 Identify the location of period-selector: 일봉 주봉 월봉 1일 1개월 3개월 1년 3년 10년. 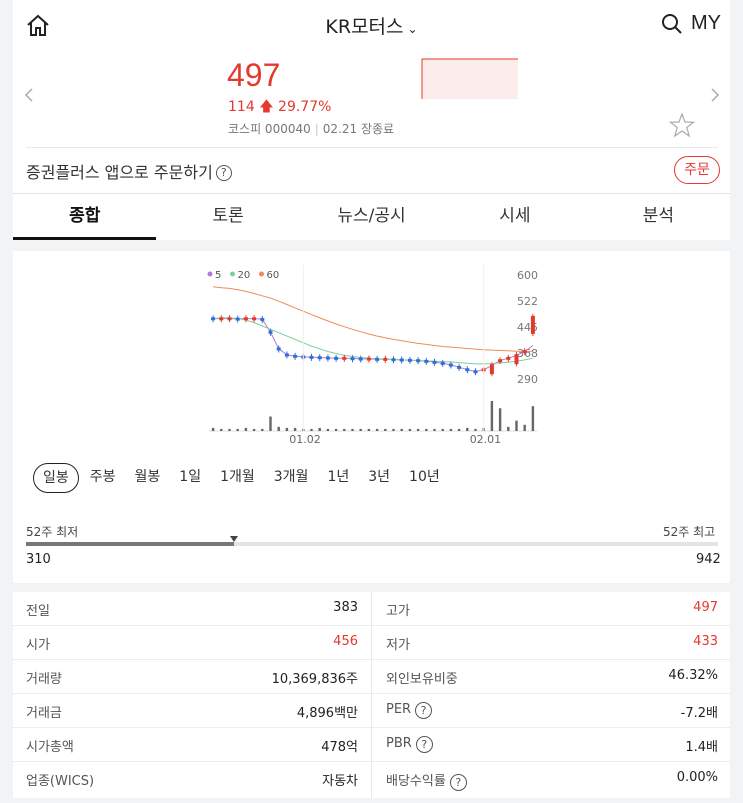
(242, 478).